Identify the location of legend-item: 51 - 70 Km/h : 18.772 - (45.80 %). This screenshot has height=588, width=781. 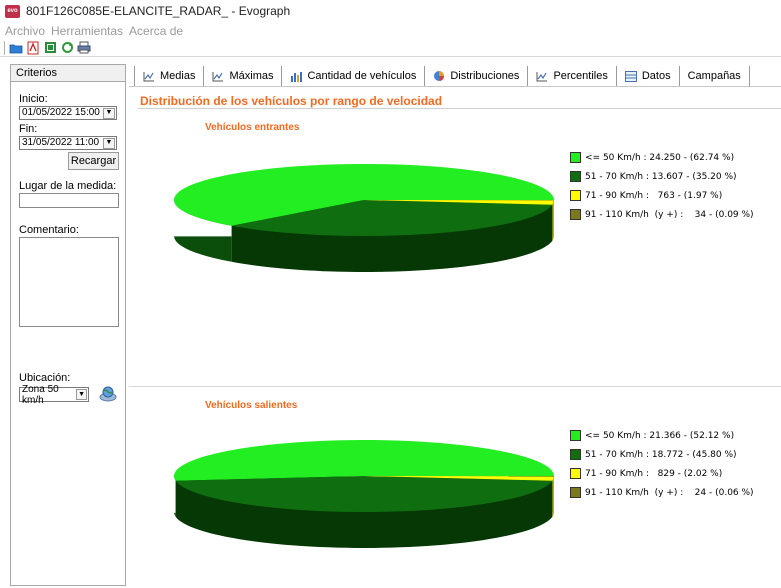
(662, 454).